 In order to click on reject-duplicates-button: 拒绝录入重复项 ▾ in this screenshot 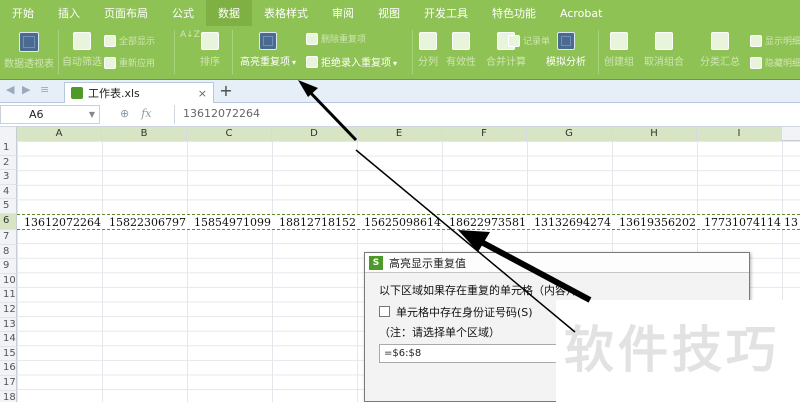, I will do `click(351, 61)`.